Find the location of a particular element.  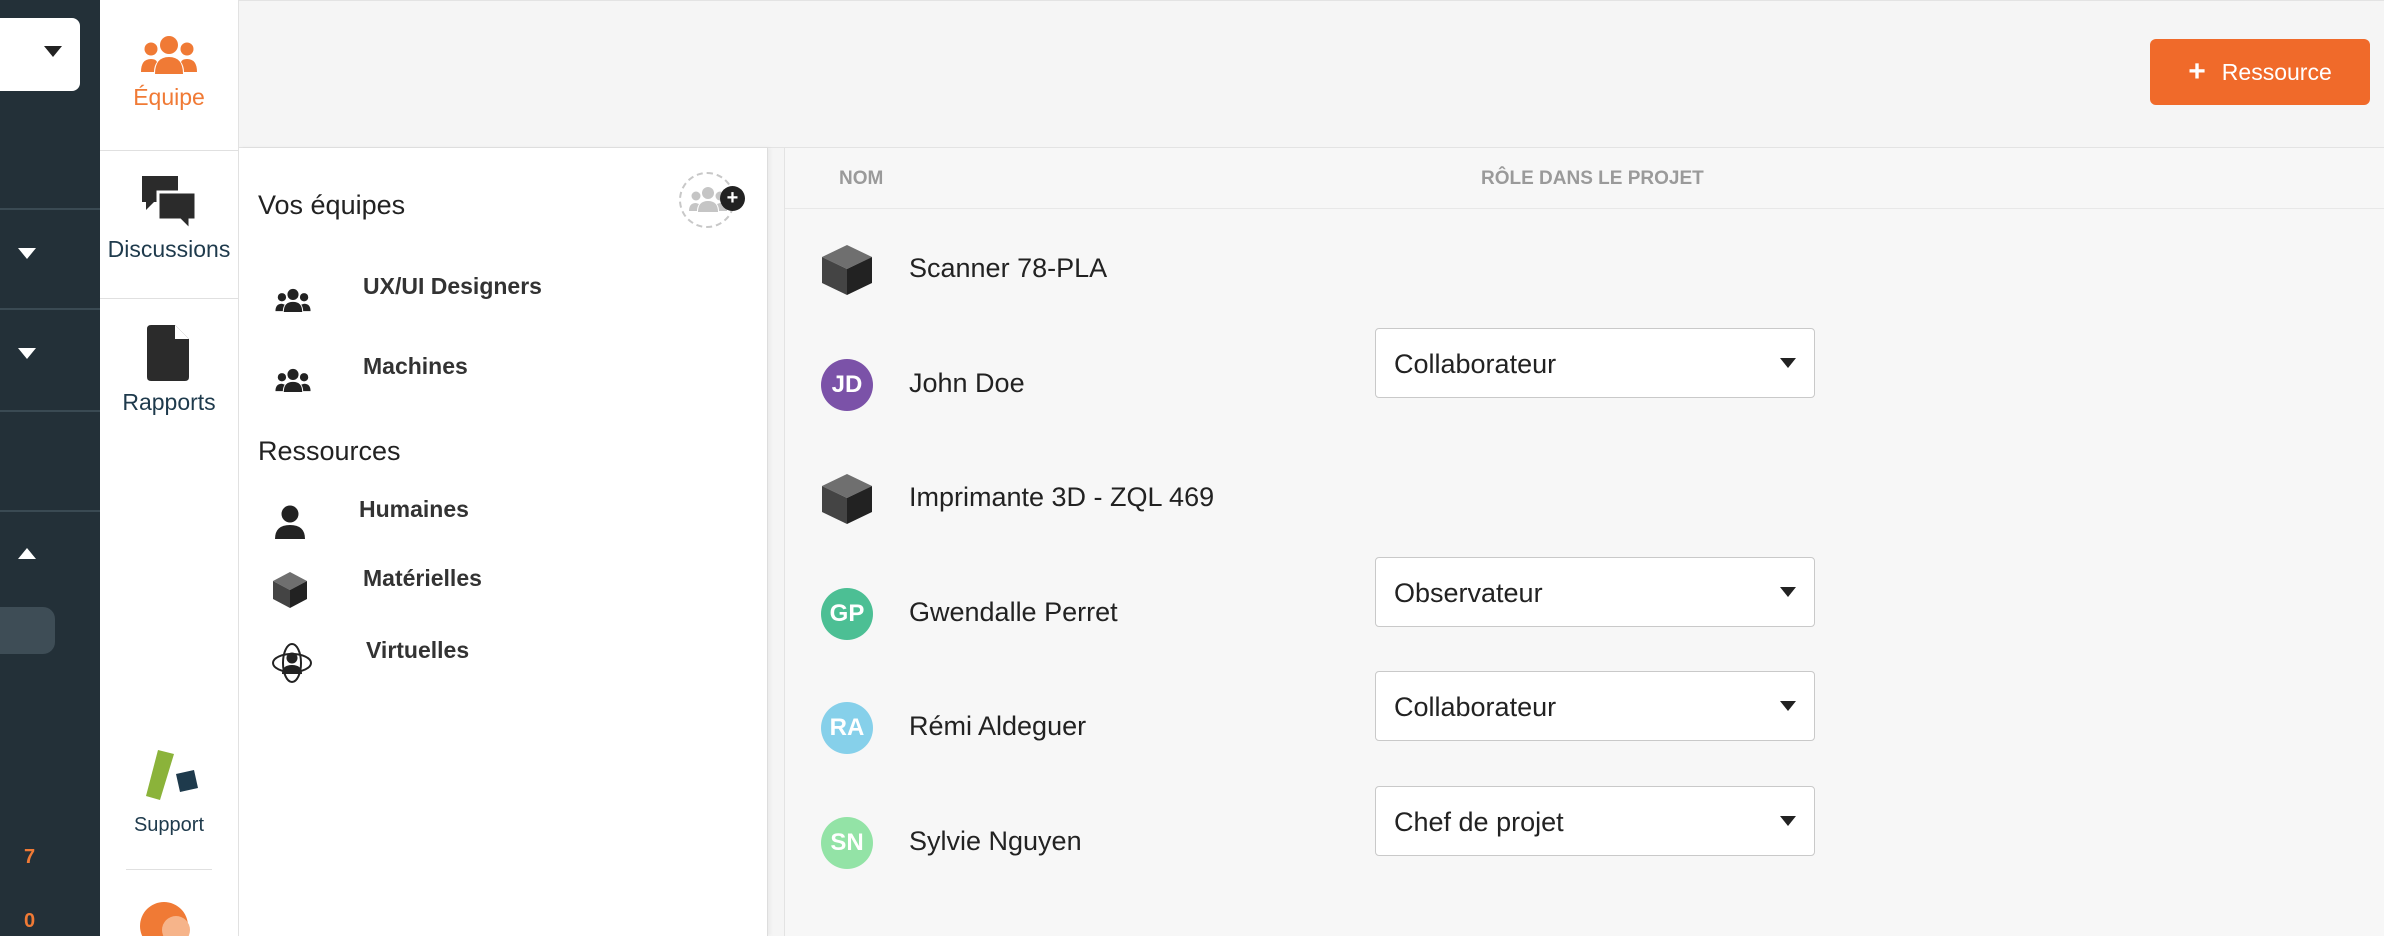

avatar: GP is located at coordinates (847, 614).